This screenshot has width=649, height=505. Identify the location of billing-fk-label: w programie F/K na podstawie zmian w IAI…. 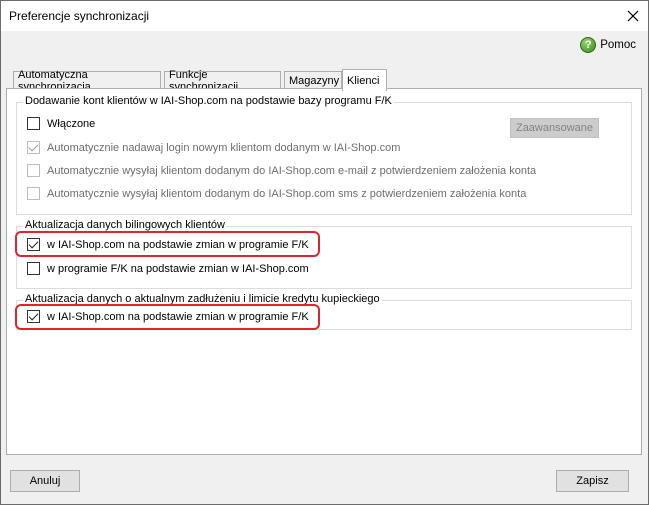
(178, 268).